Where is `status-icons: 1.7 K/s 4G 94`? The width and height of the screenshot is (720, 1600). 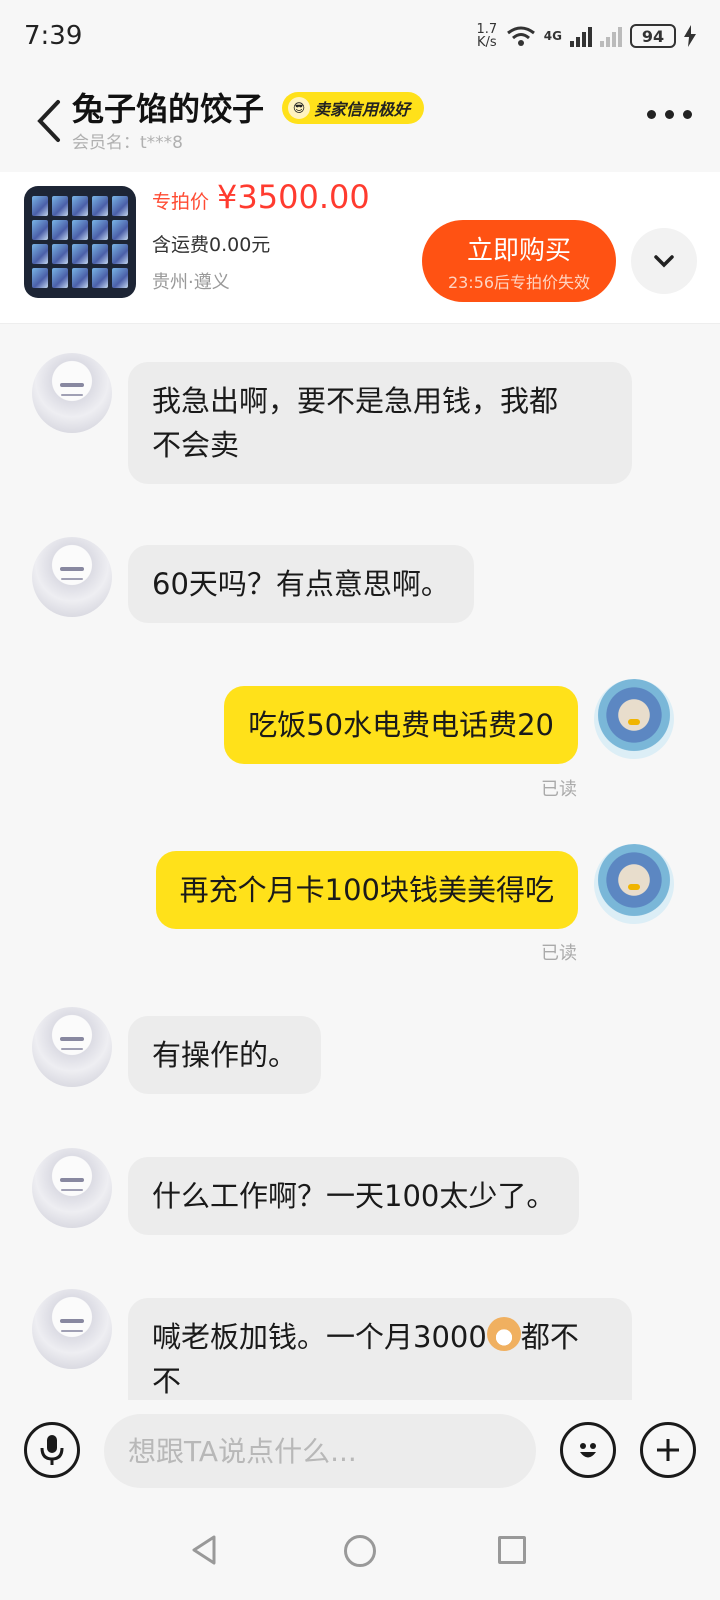 status-icons: 1.7 K/s 4G 94 is located at coordinates (586, 36).